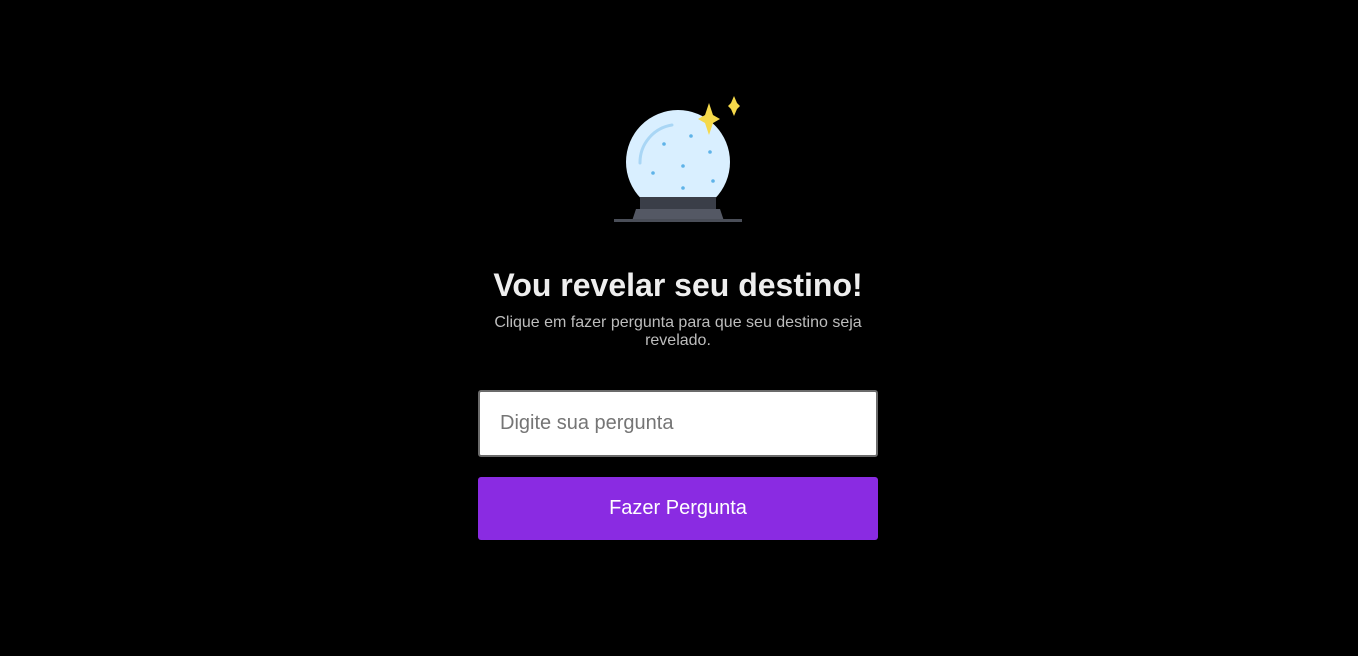 The height and width of the screenshot is (656, 1358). What do you see at coordinates (678, 285) in the screenshot?
I see `page-title: Vou revelar seu destino!` at bounding box center [678, 285].